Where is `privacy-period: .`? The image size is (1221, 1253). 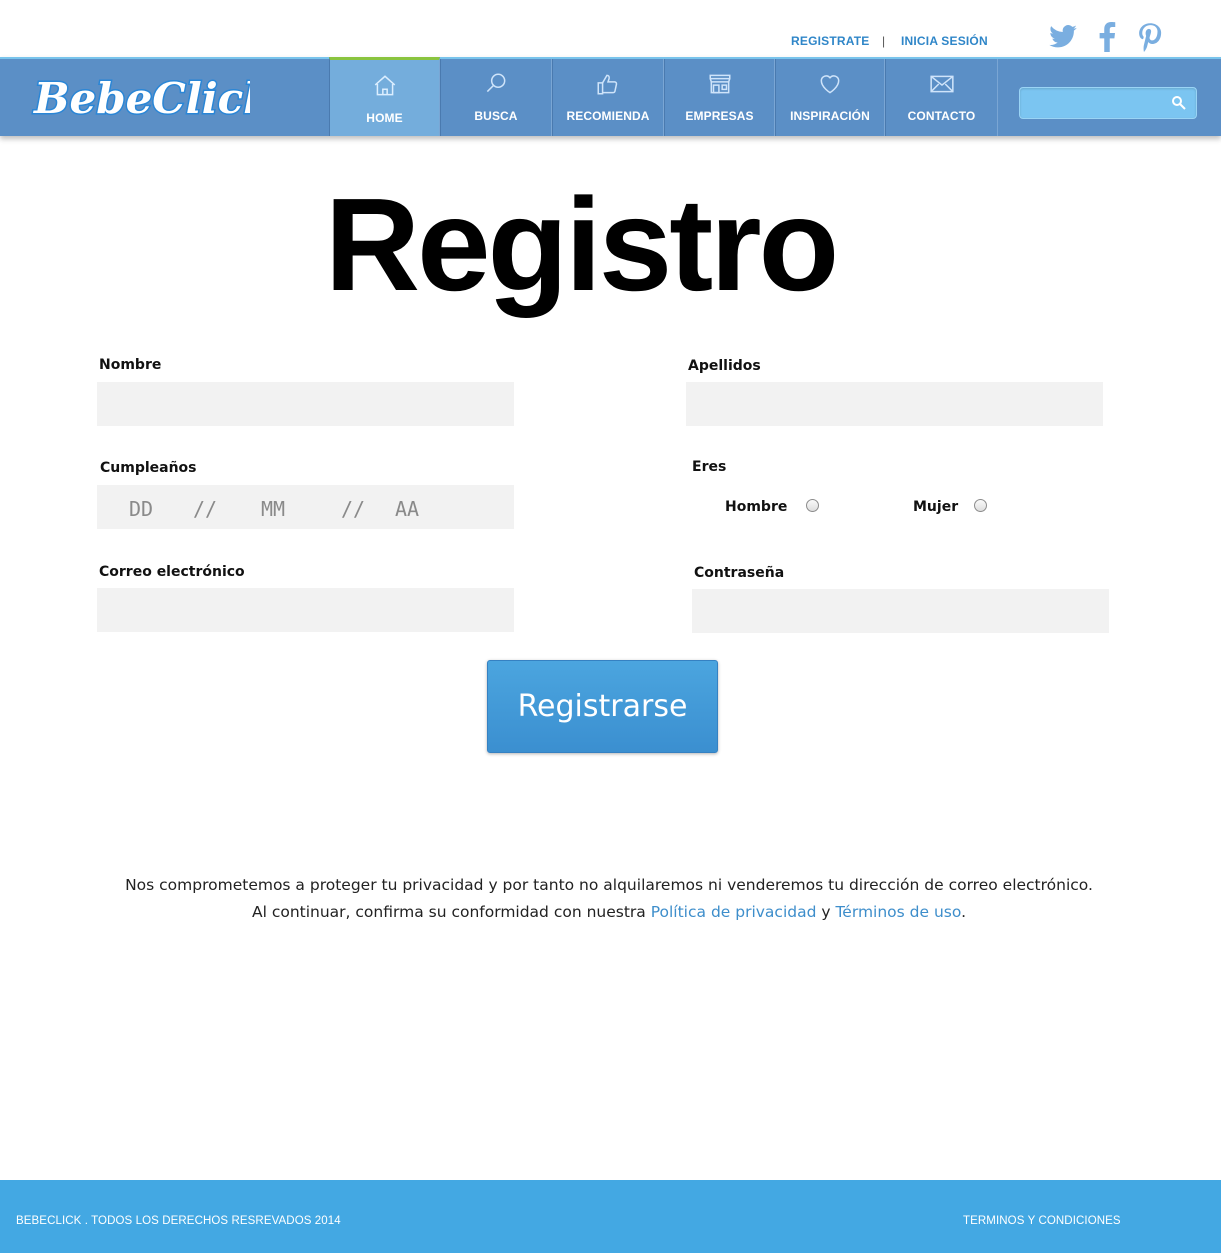 privacy-period: . is located at coordinates (964, 912).